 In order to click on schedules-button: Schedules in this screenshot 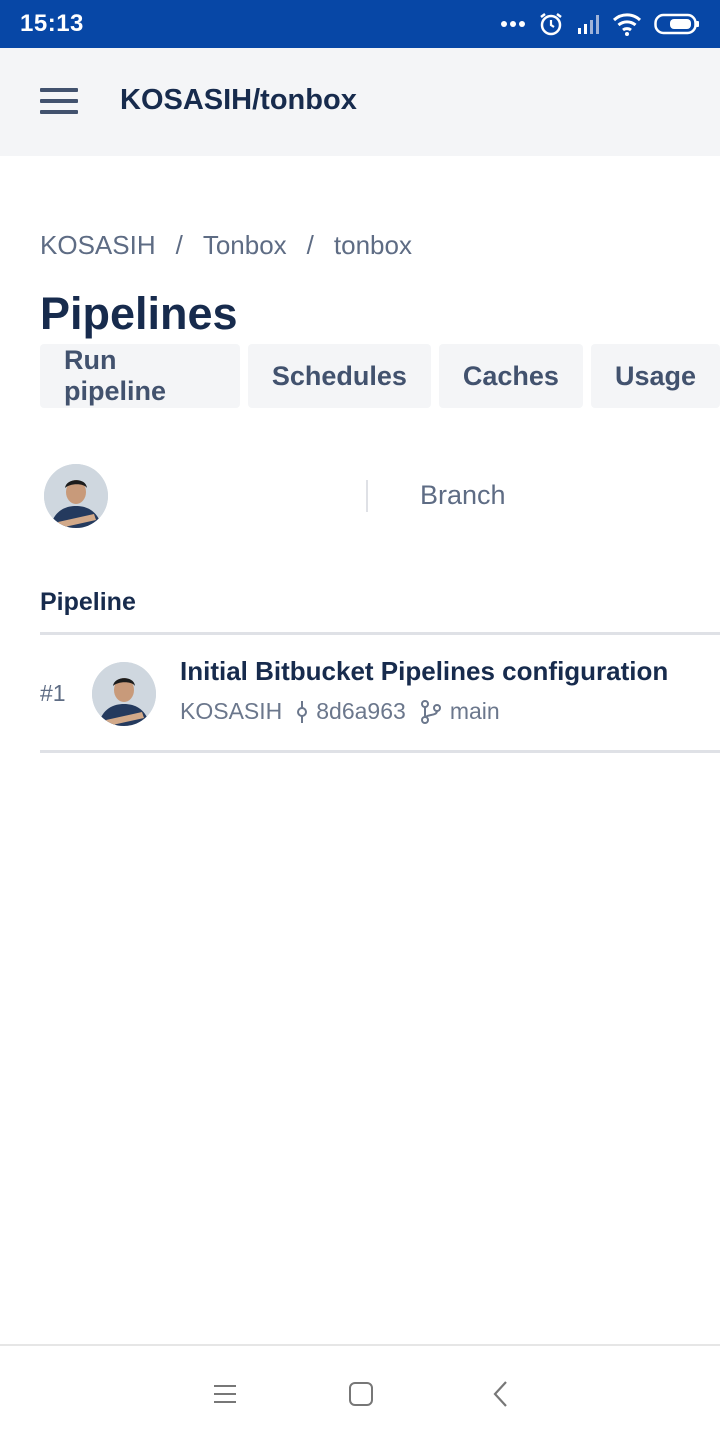, I will do `click(339, 376)`.